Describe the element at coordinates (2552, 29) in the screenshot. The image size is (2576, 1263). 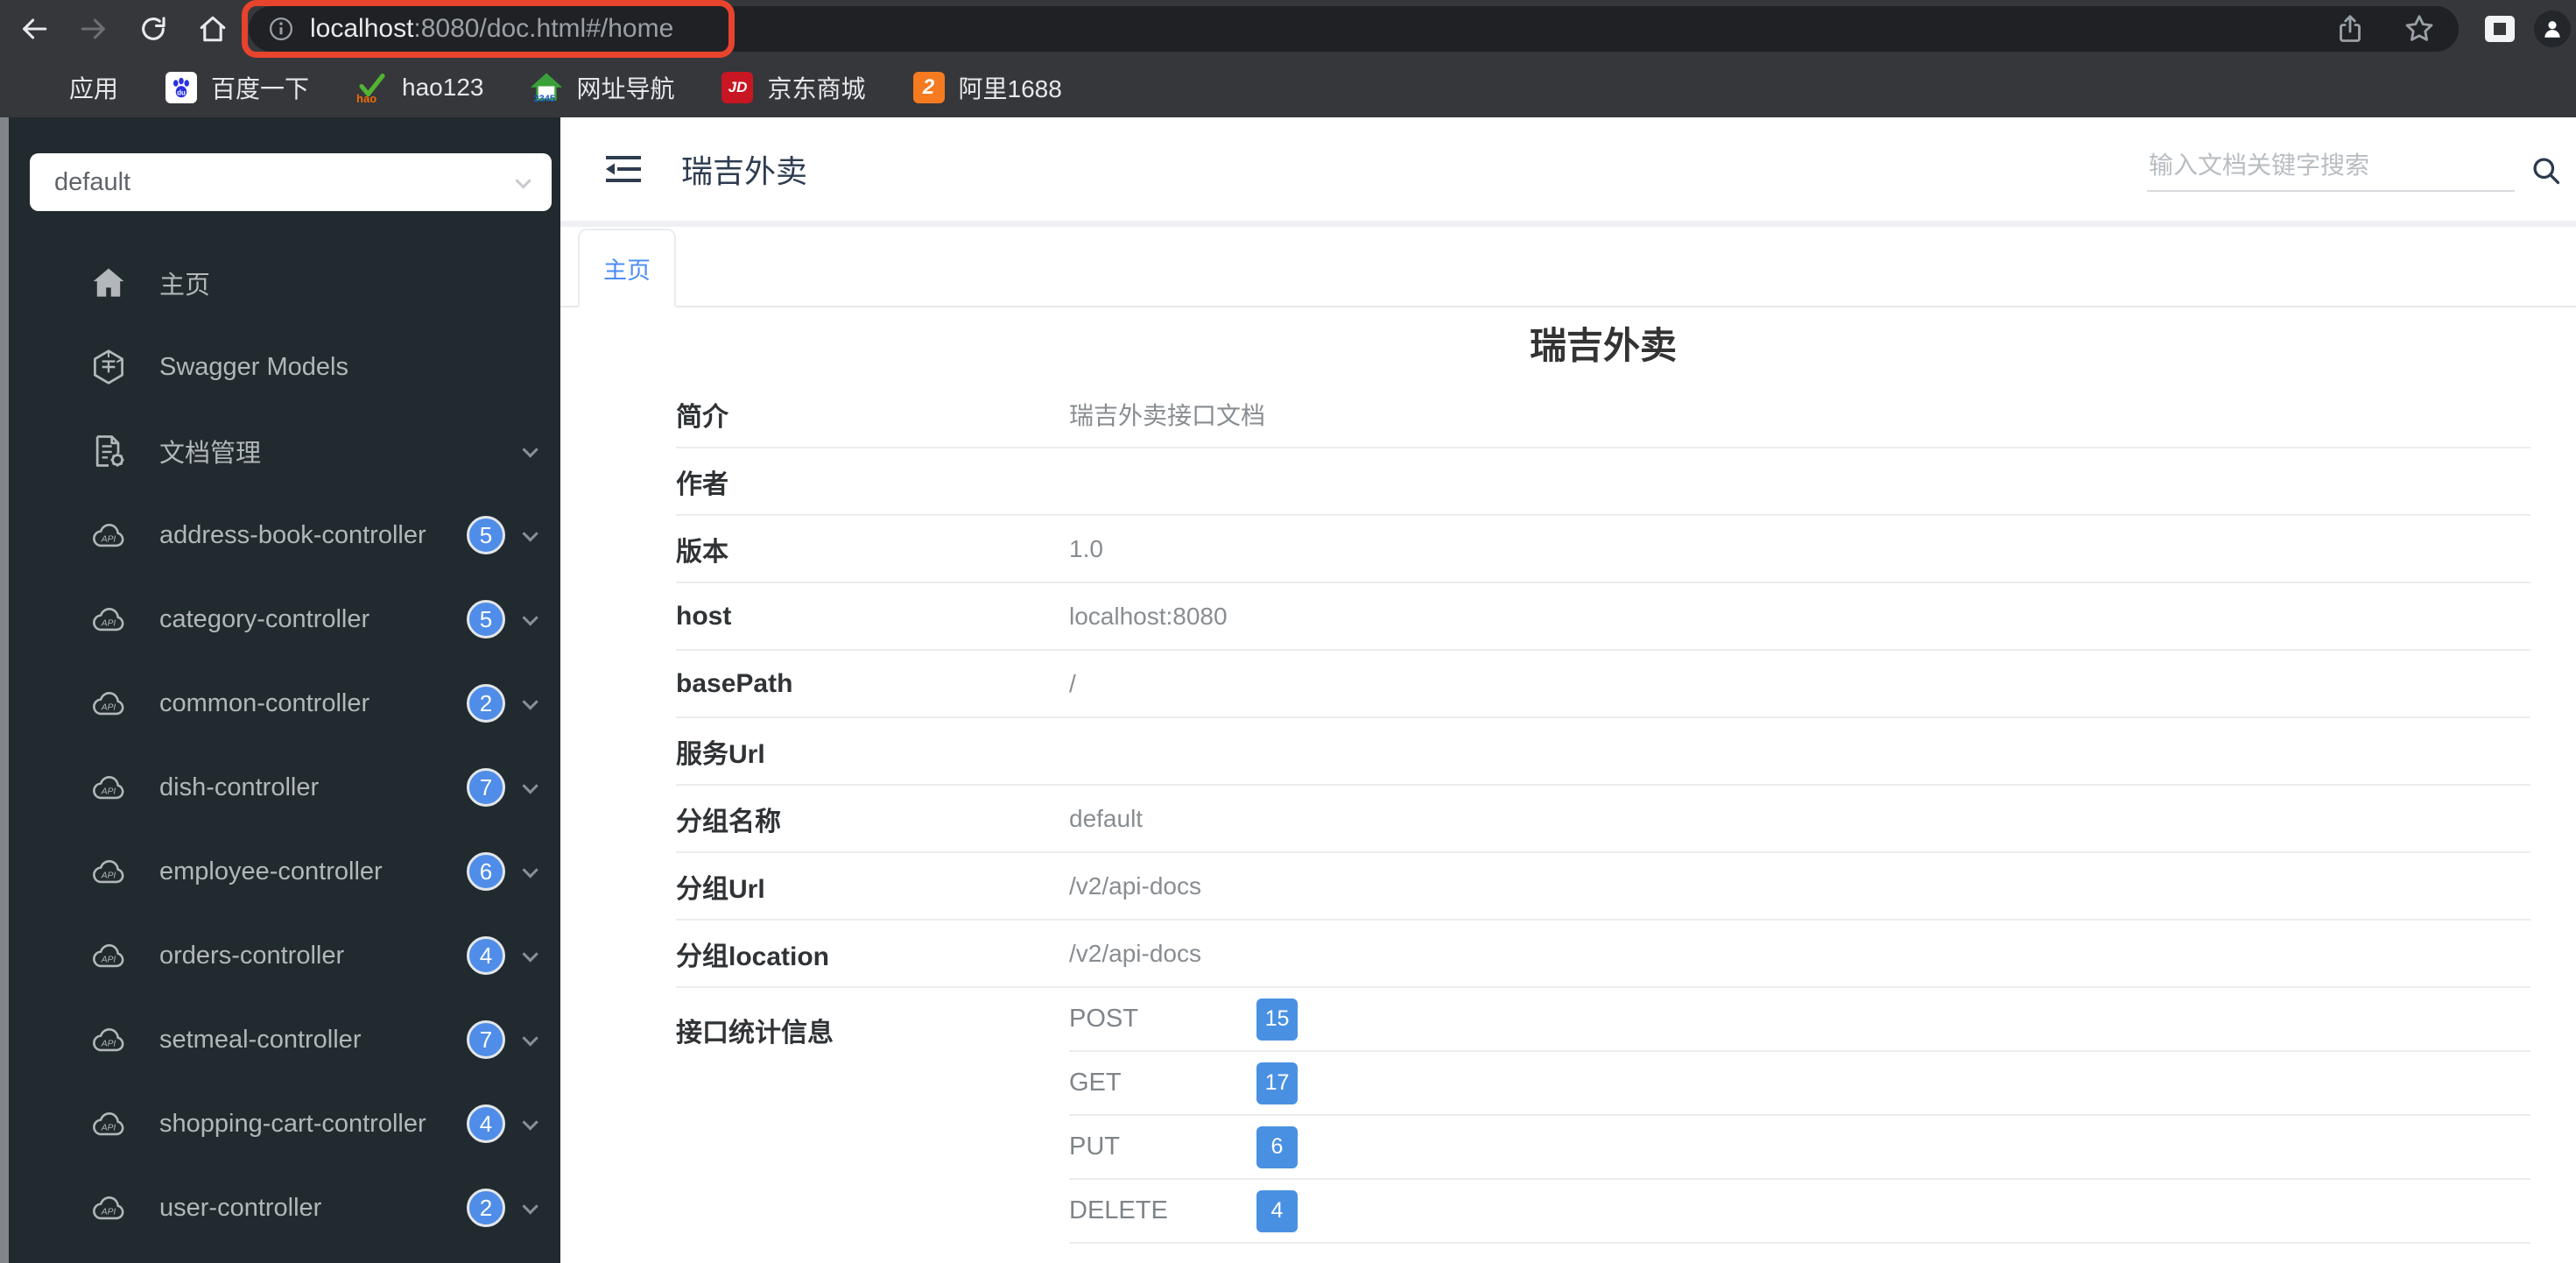
I see `profile-avatar` at that location.